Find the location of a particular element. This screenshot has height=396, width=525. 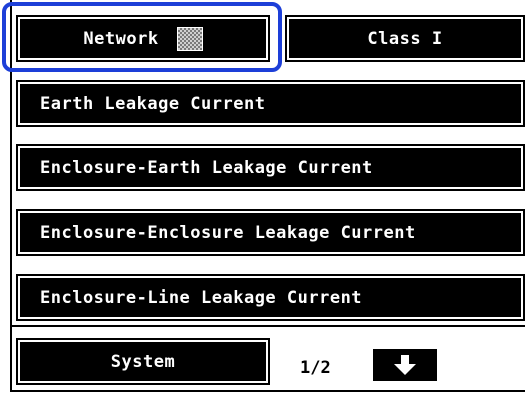

menu-item-label: Earth Leakage Current is located at coordinates (153, 103).